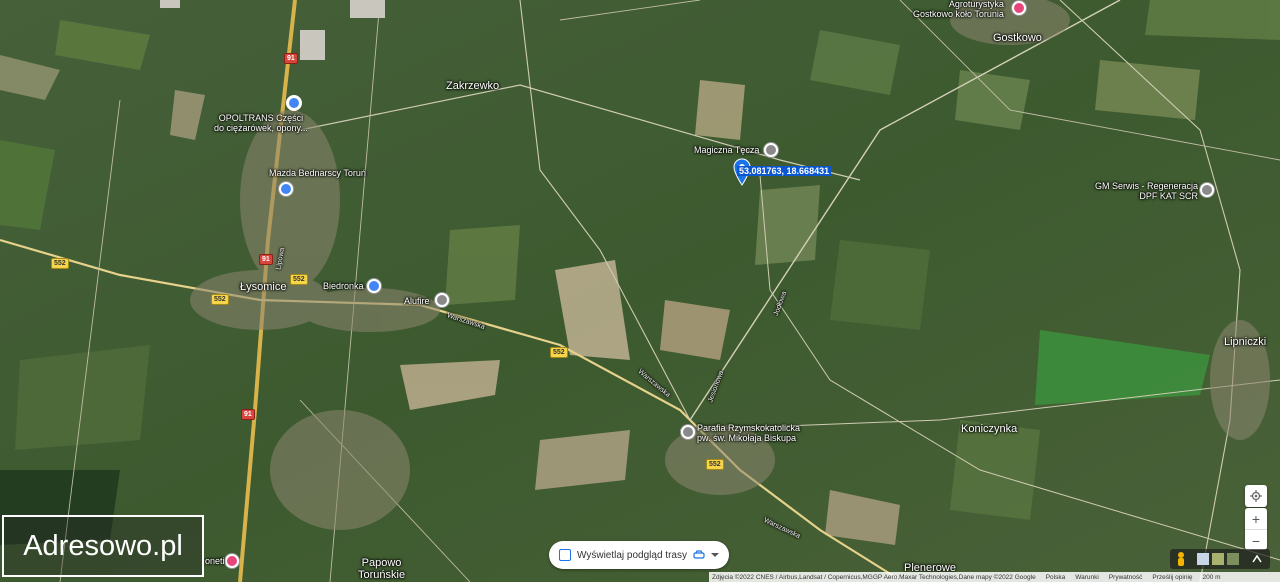 The image size is (1280, 582). What do you see at coordinates (726, 150) in the screenshot?
I see `poi-label-magiczna-tecza: Magiczna Tęcza` at bounding box center [726, 150].